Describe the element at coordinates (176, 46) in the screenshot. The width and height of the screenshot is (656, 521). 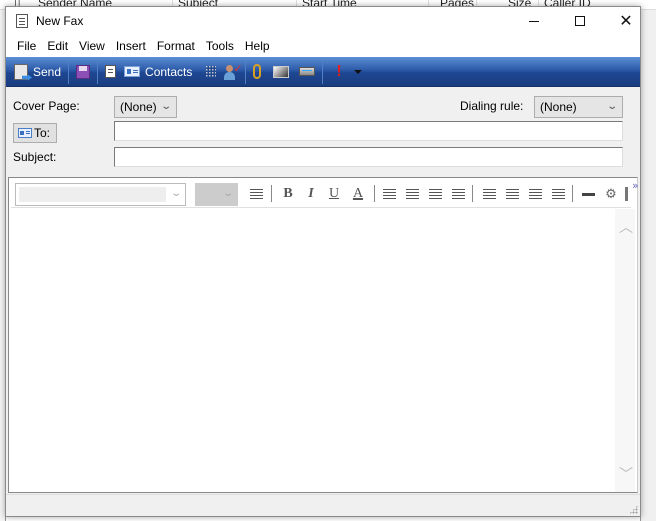
I see `menu-format: Format` at that location.